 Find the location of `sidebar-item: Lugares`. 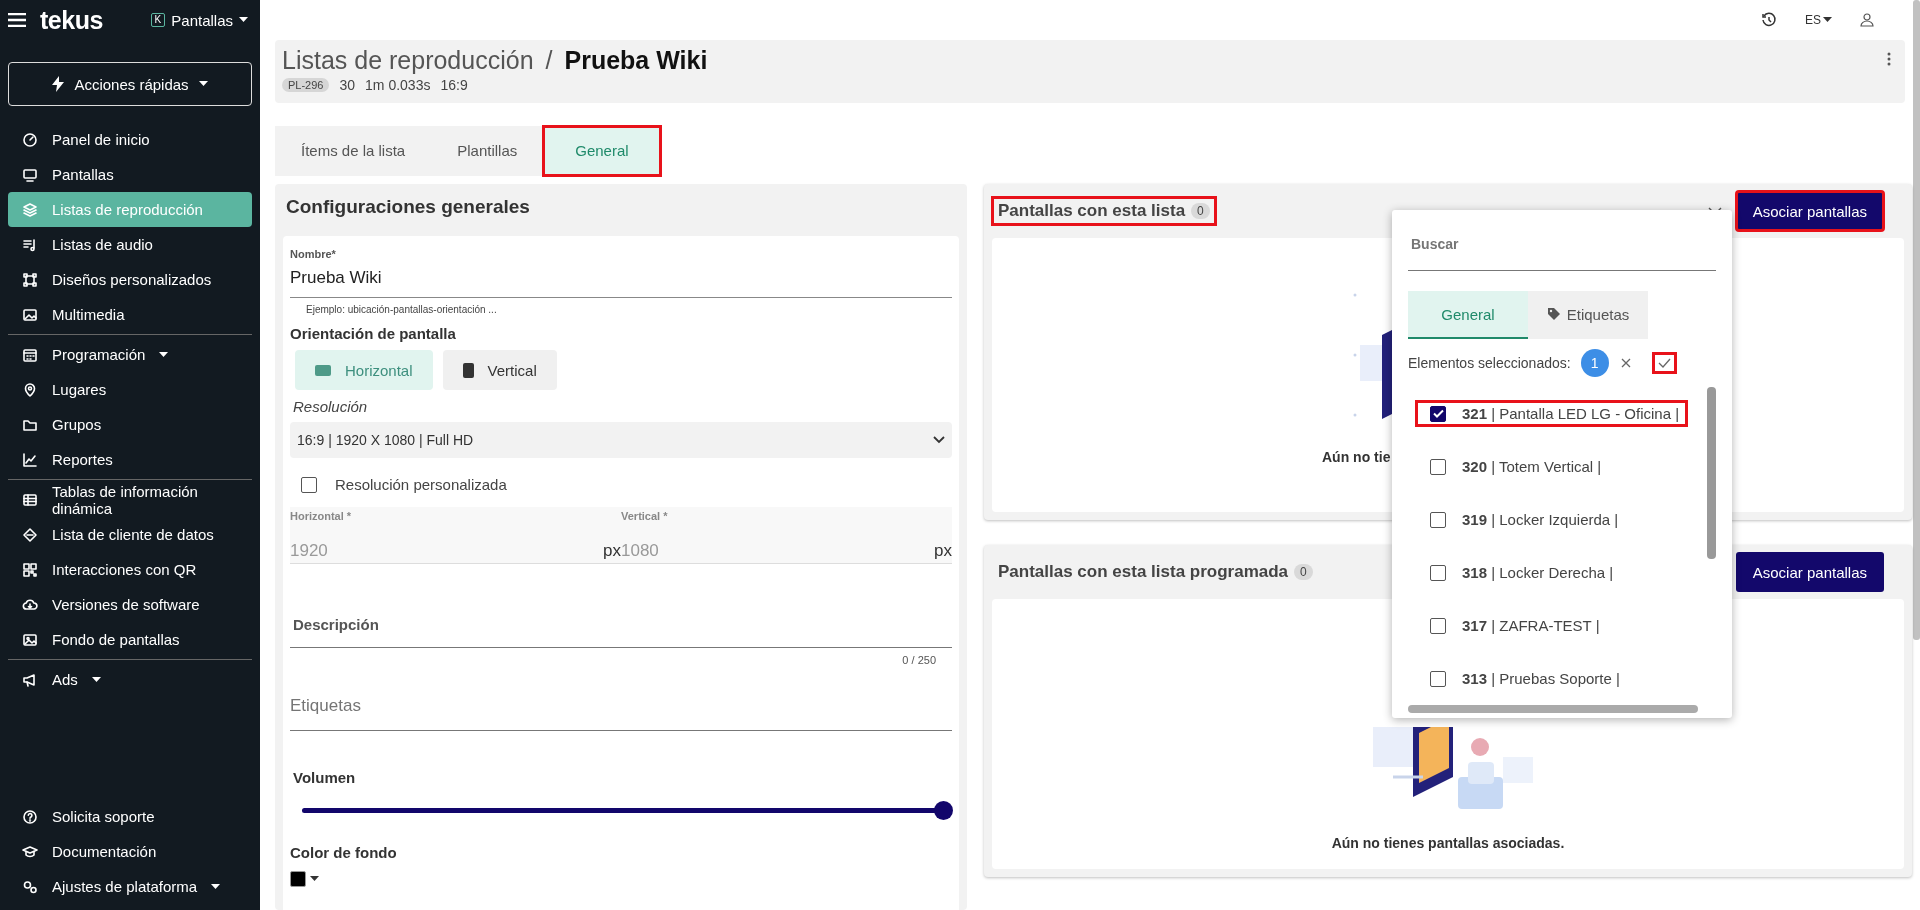

sidebar-item: Lugares is located at coordinates (130, 389).